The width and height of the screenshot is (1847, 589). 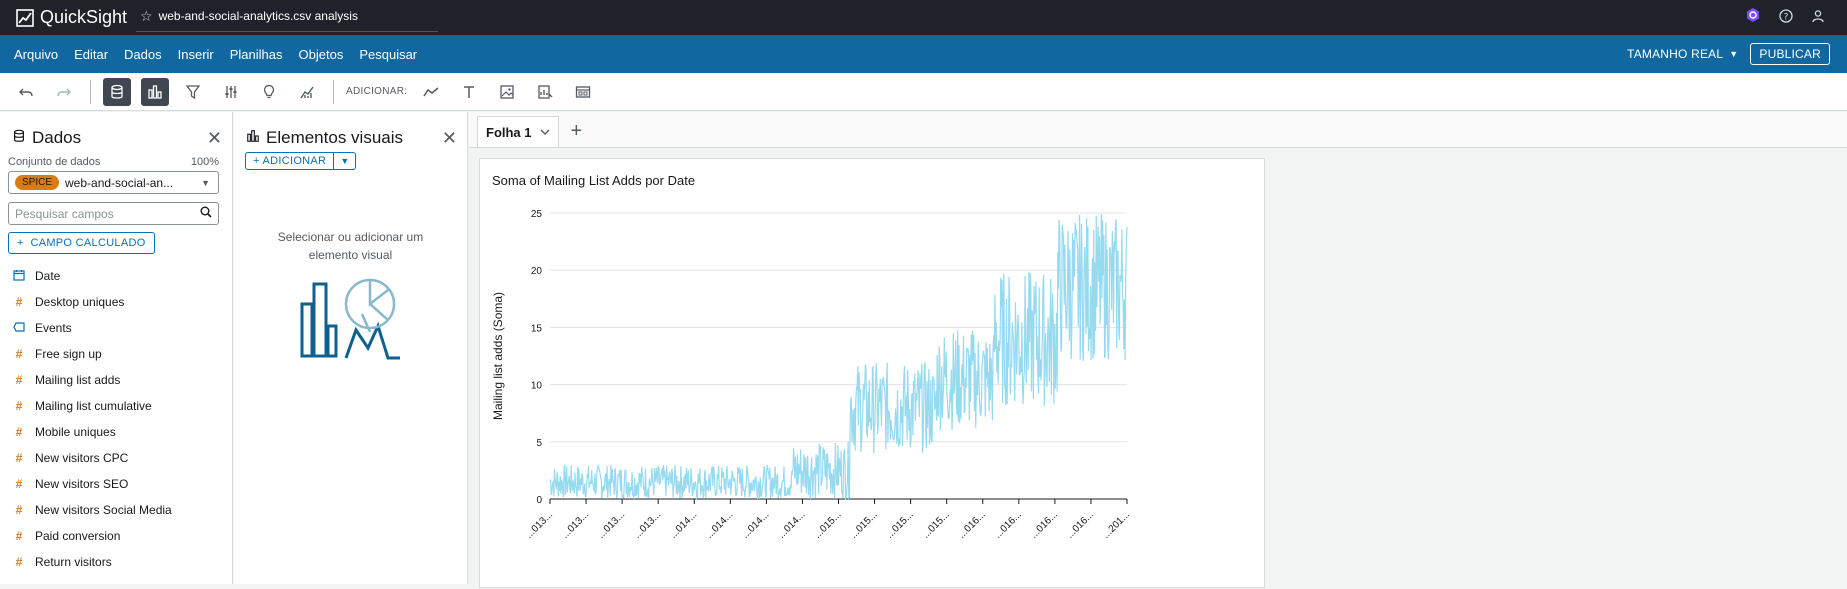 I want to click on menu-editar: Editar, so click(x=91, y=54).